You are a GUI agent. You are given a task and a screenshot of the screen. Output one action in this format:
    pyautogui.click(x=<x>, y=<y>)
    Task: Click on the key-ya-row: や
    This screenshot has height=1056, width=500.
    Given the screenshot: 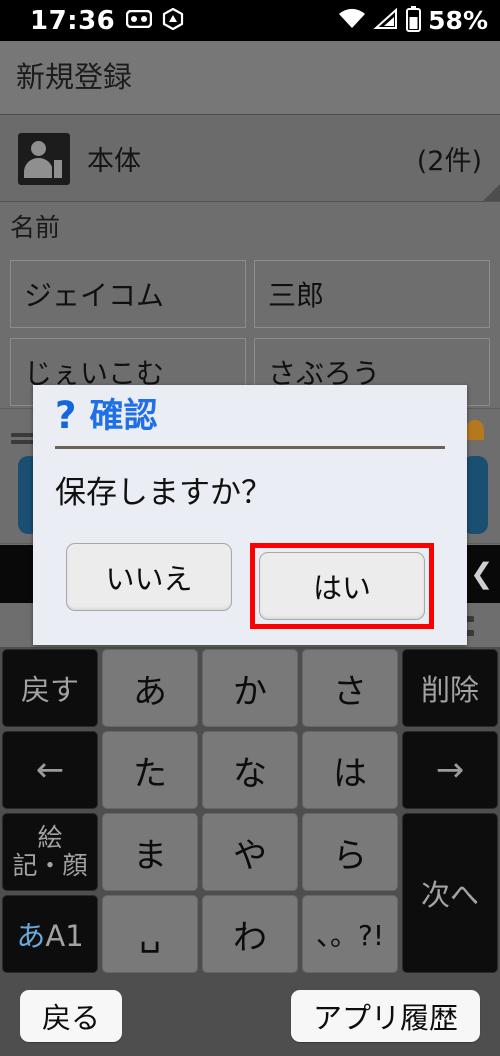 What is the action you would take?
    pyautogui.click(x=250, y=852)
    